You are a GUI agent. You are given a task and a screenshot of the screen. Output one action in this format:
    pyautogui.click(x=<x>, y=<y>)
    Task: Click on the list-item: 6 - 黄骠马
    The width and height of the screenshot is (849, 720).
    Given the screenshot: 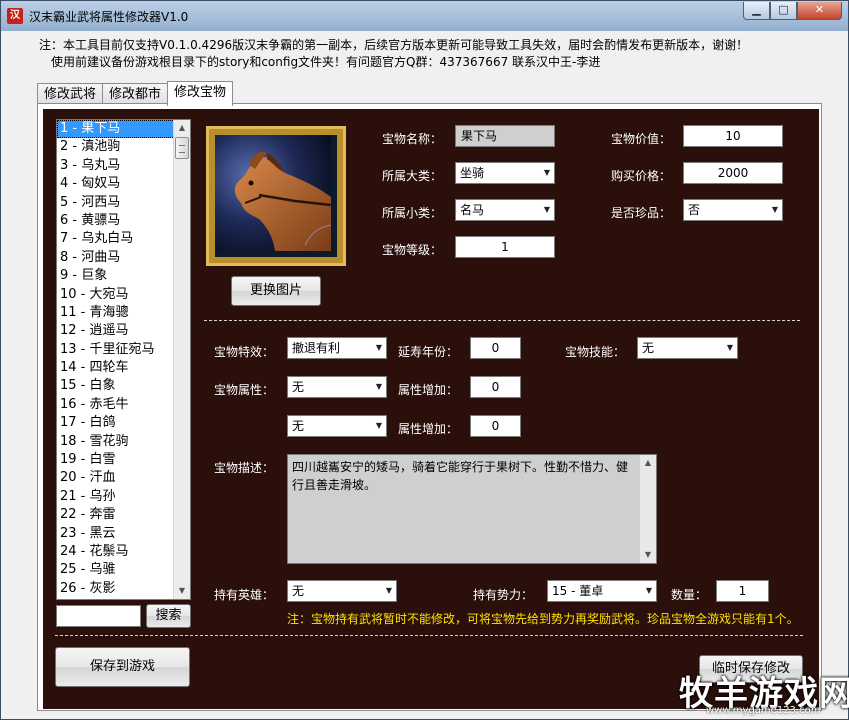 What is the action you would take?
    pyautogui.click(x=116, y=221)
    